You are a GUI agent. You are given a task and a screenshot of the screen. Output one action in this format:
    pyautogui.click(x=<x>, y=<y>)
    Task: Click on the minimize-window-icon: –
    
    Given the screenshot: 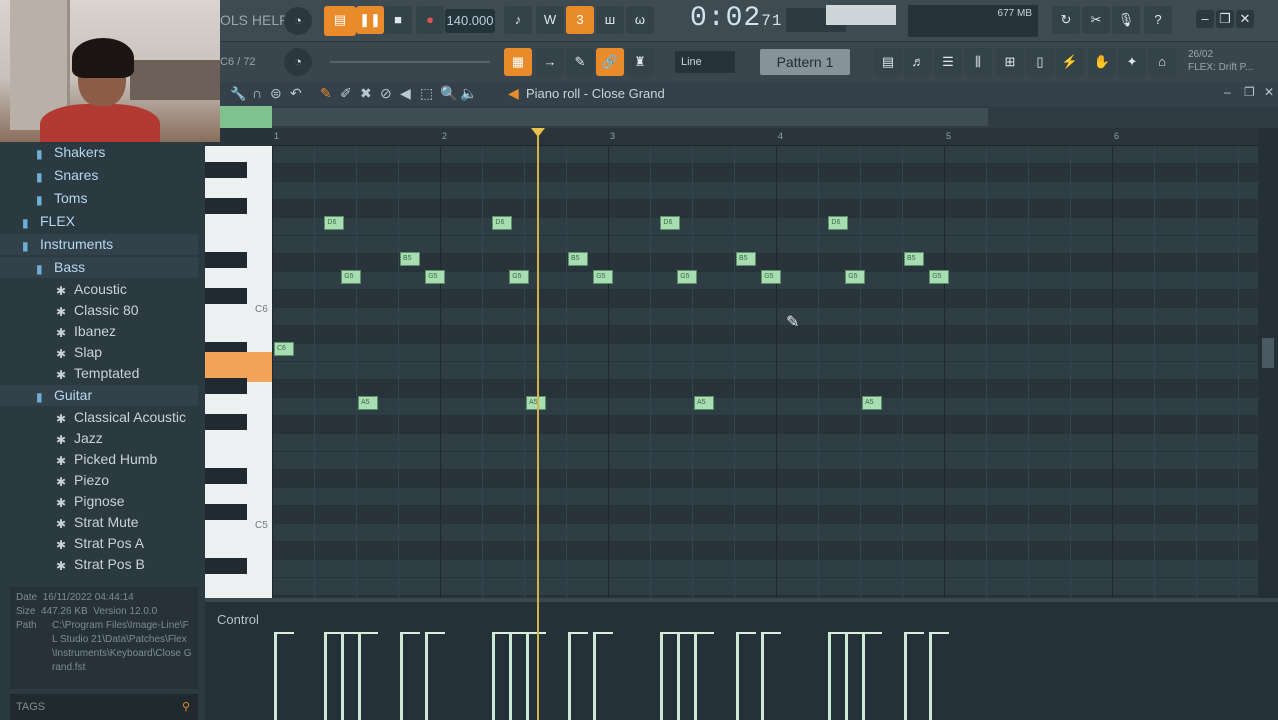 What is the action you would take?
    pyautogui.click(x=1205, y=19)
    